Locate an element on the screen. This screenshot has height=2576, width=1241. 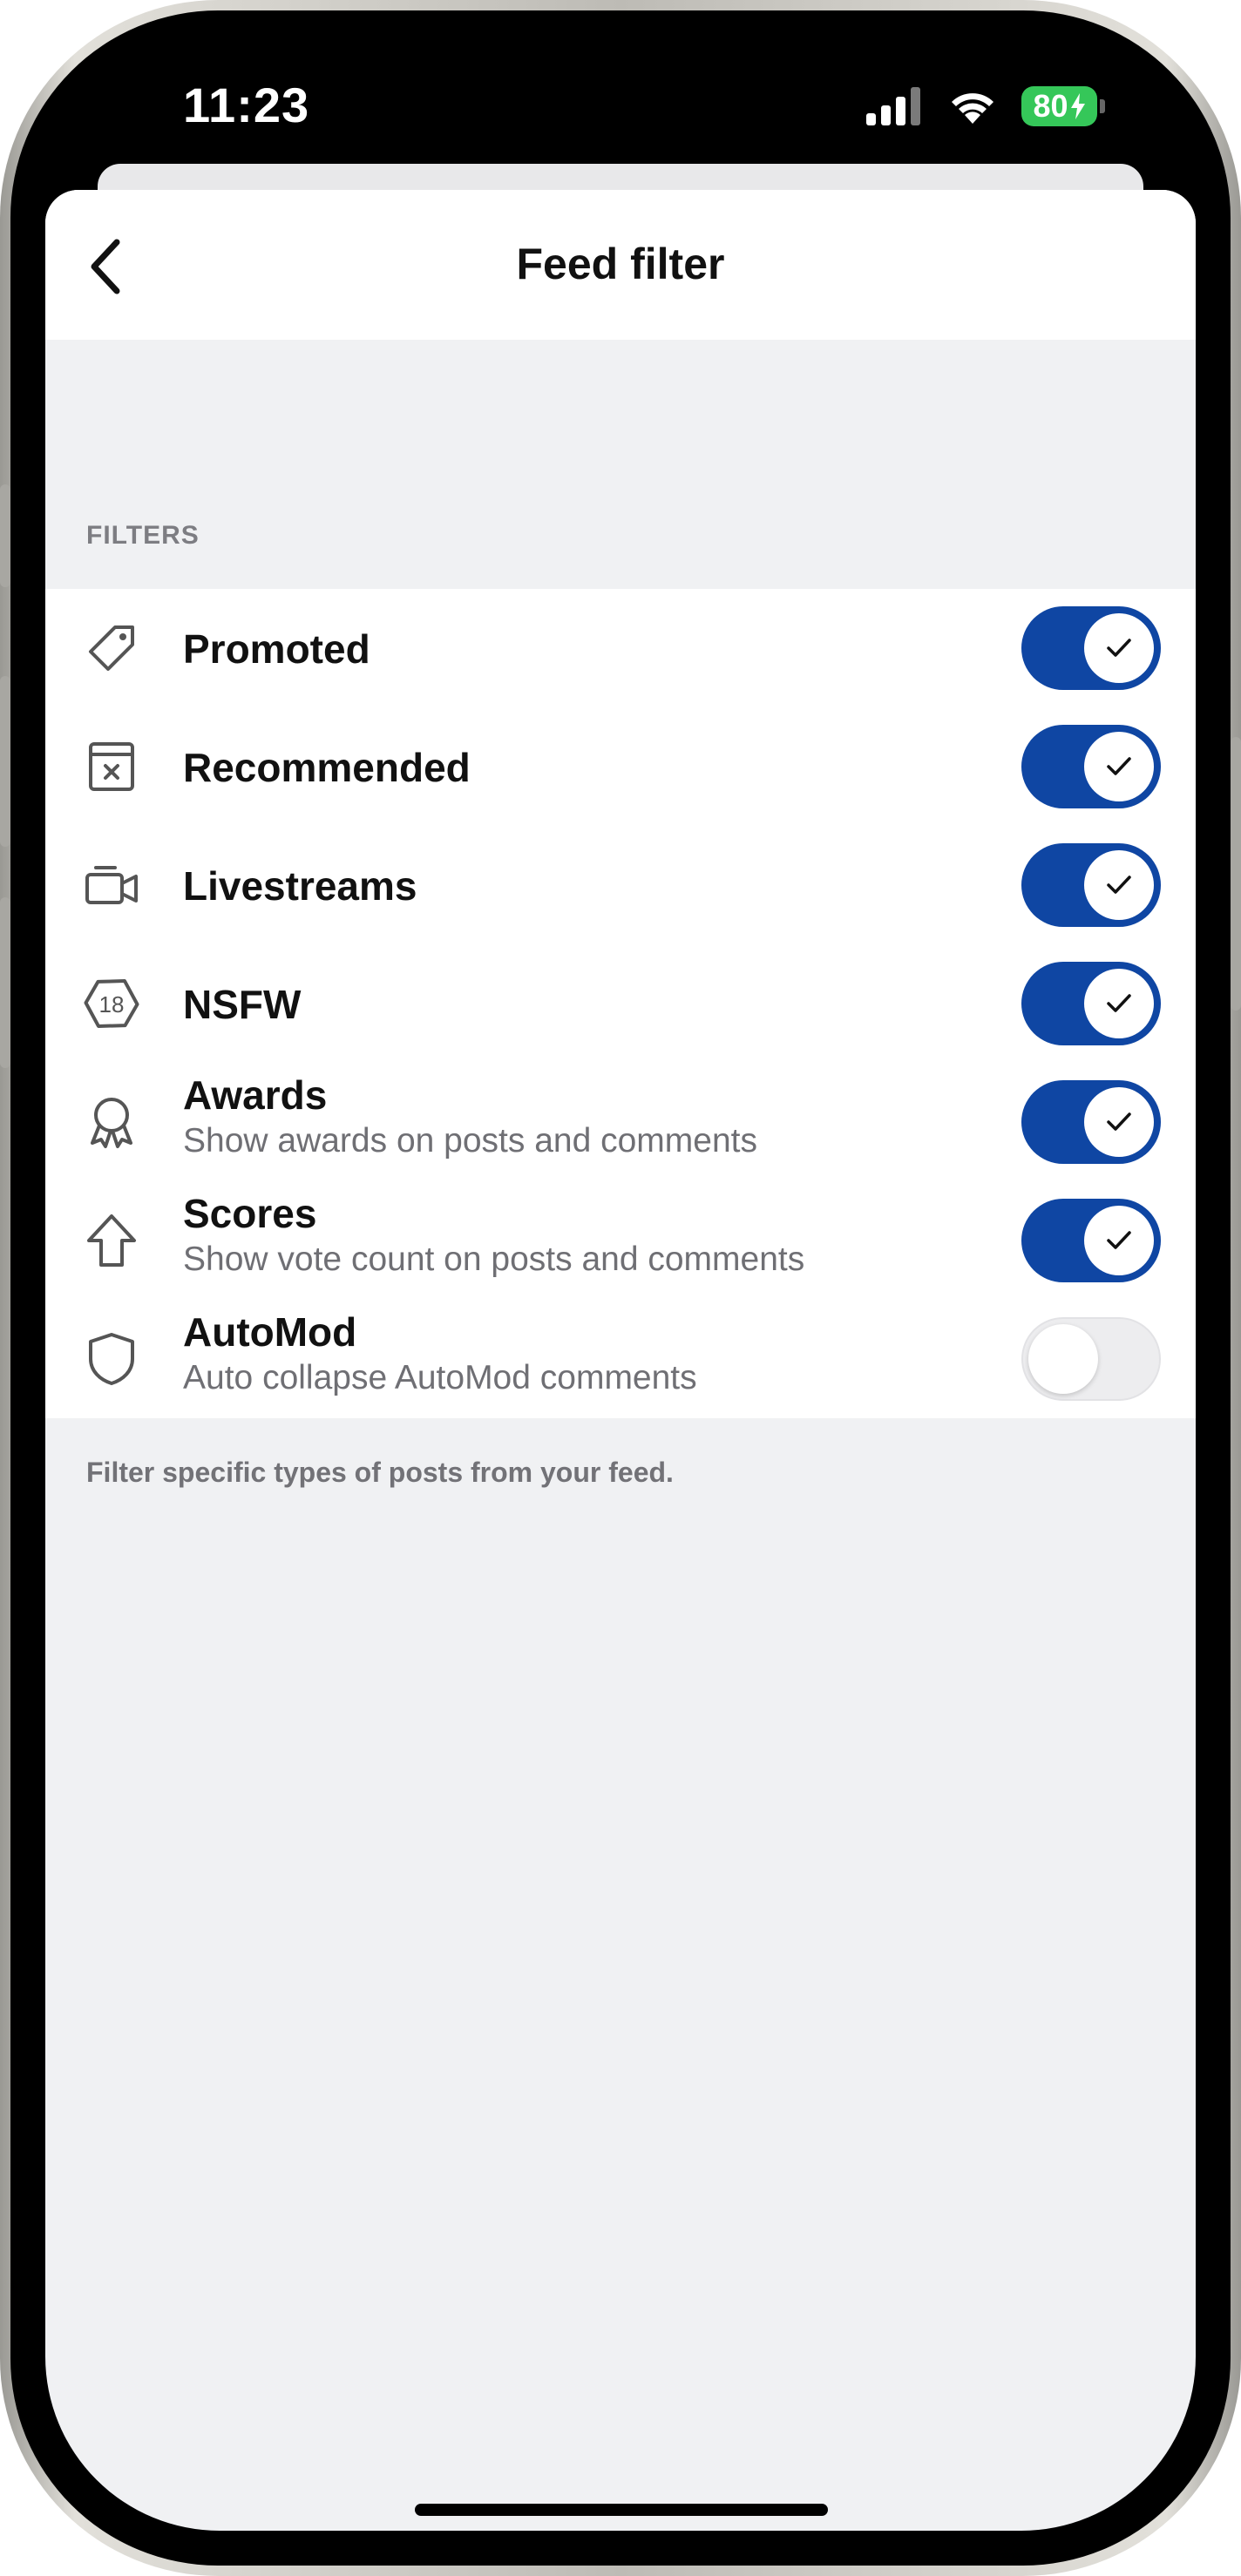
status-icons: 80 is located at coordinates (985, 106).